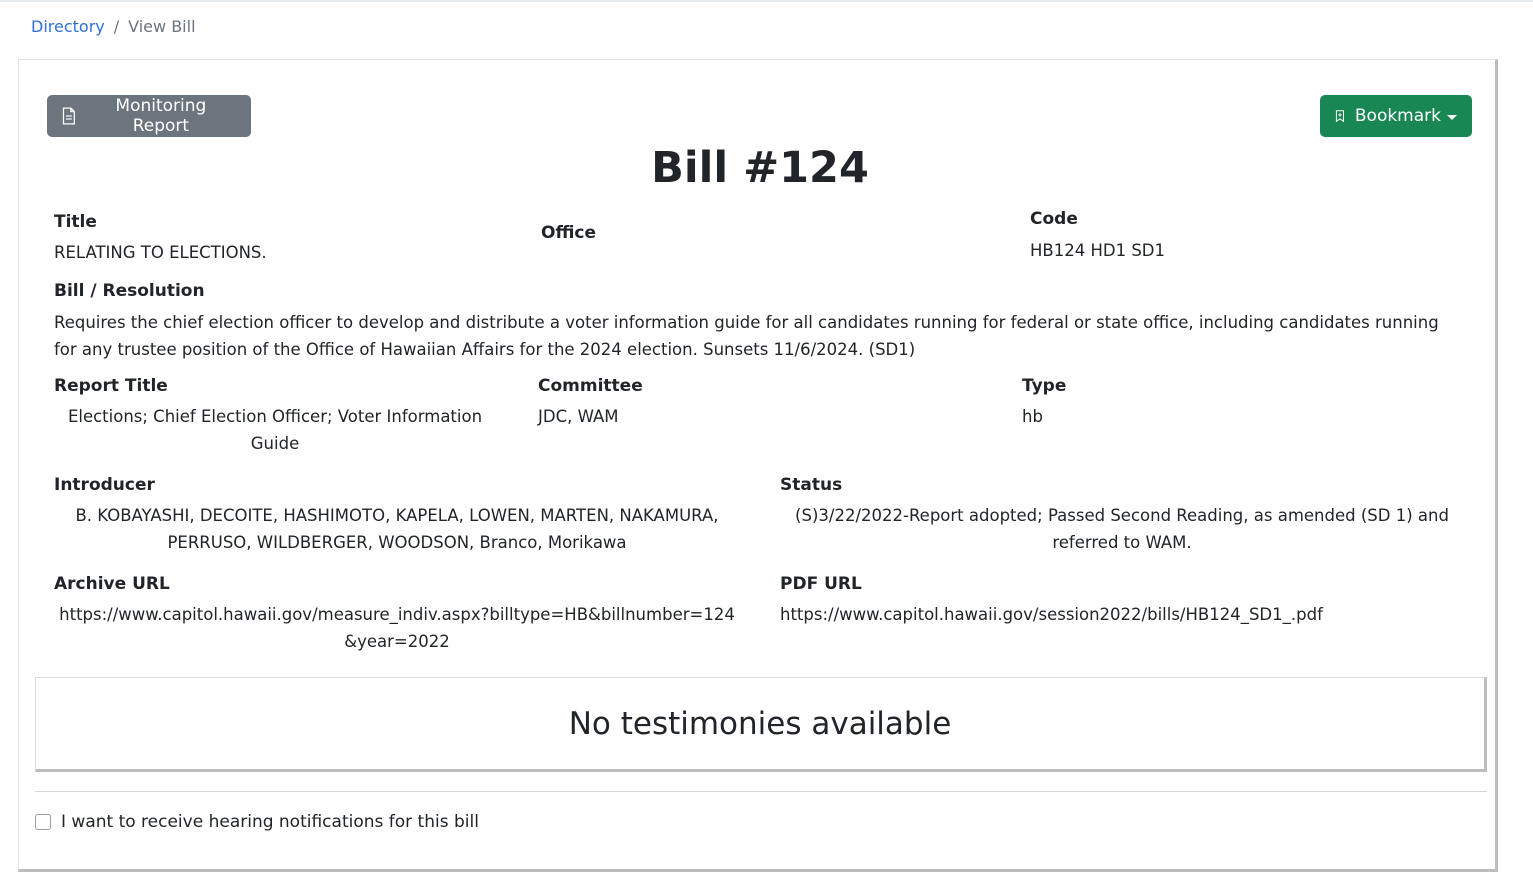 This screenshot has width=1533, height=887. I want to click on monitoring-report-label: Monitoring Report, so click(161, 116).